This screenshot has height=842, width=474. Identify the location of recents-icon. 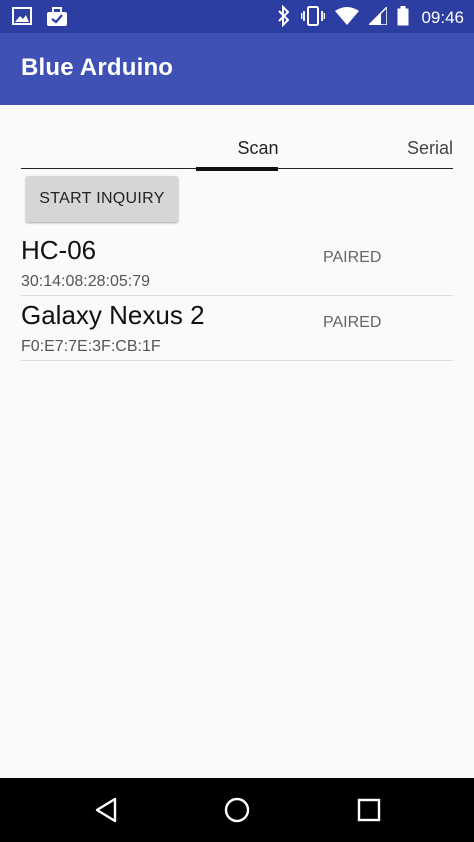
(369, 810).